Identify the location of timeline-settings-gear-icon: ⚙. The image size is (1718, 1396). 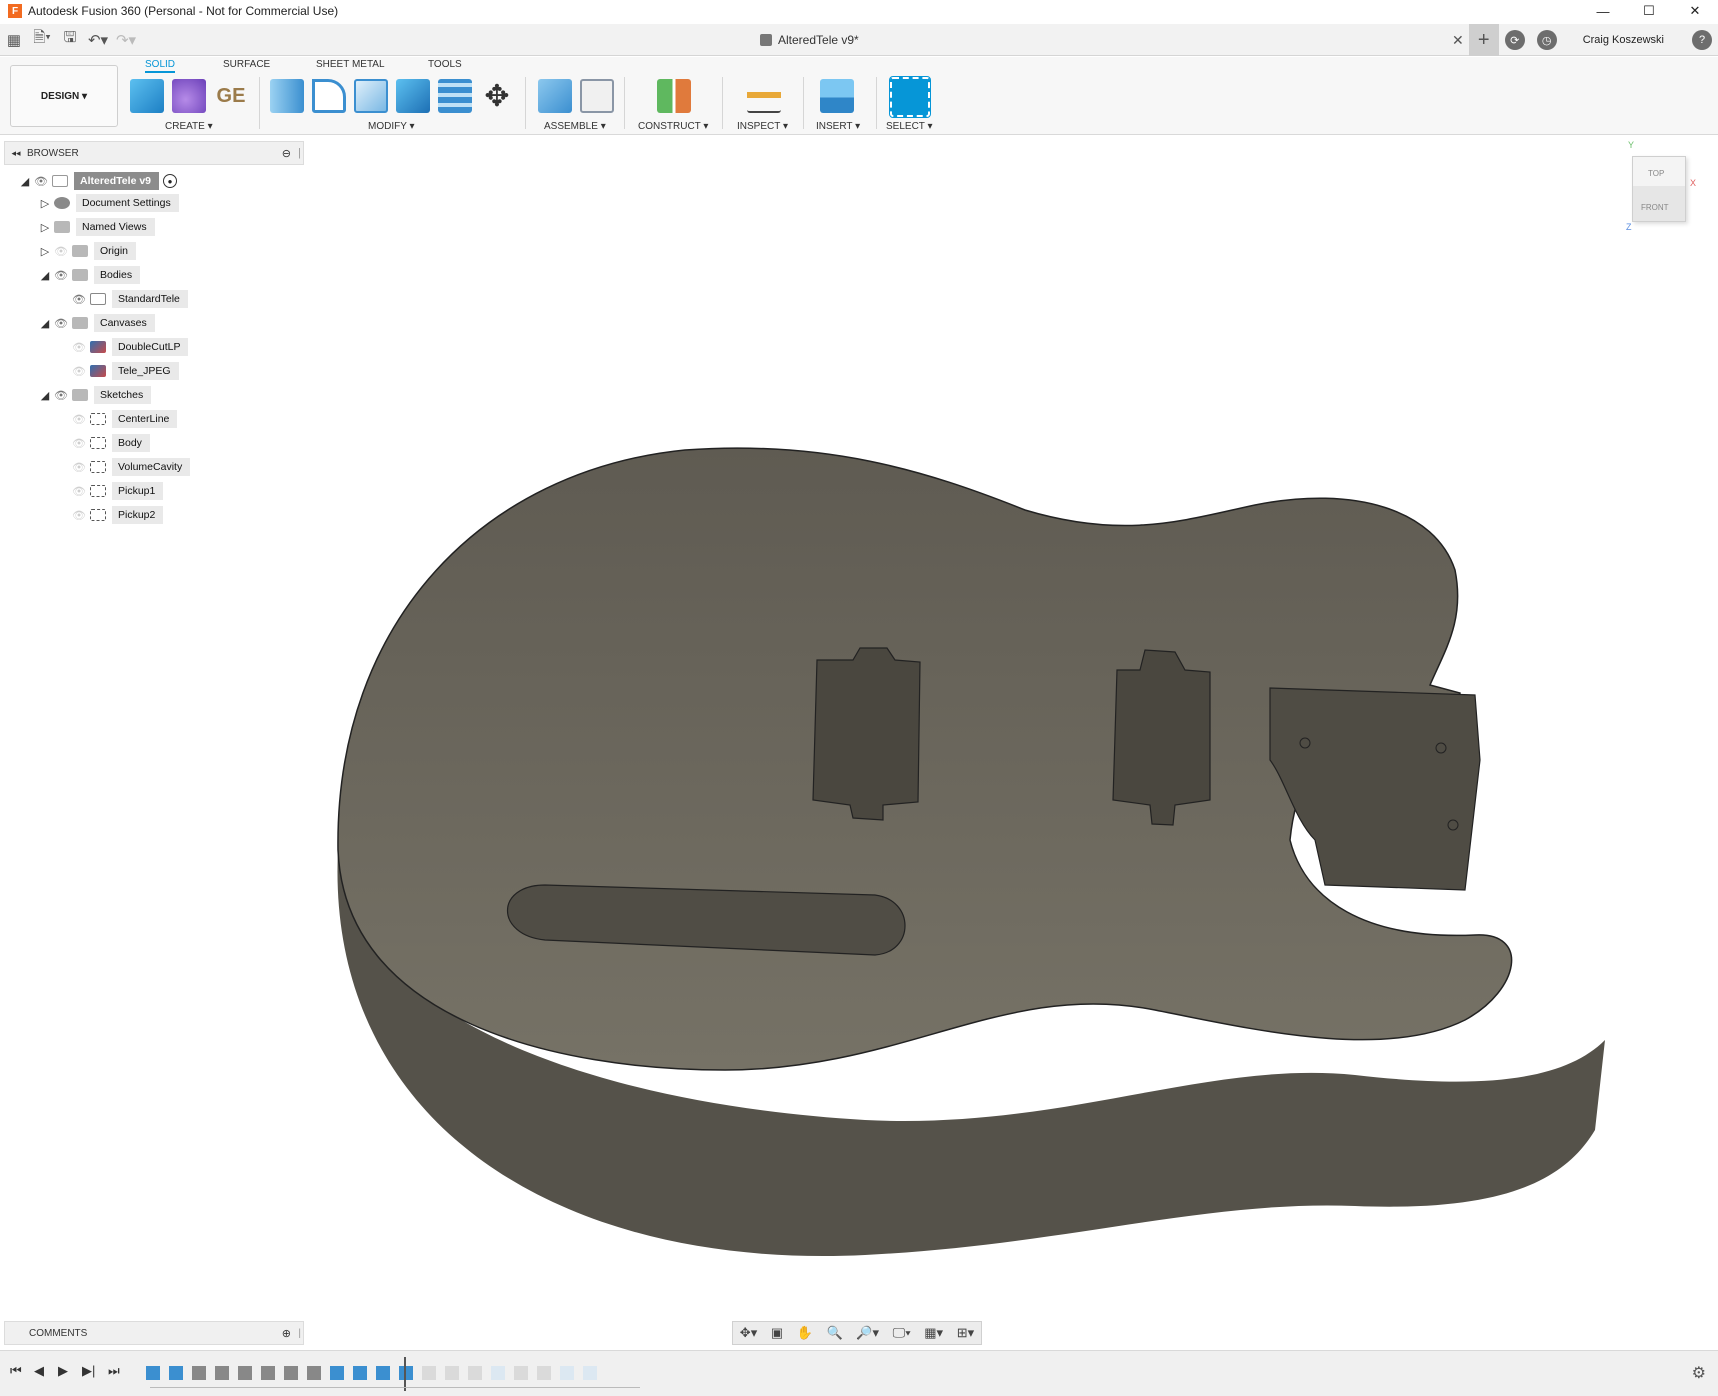
(1699, 1373).